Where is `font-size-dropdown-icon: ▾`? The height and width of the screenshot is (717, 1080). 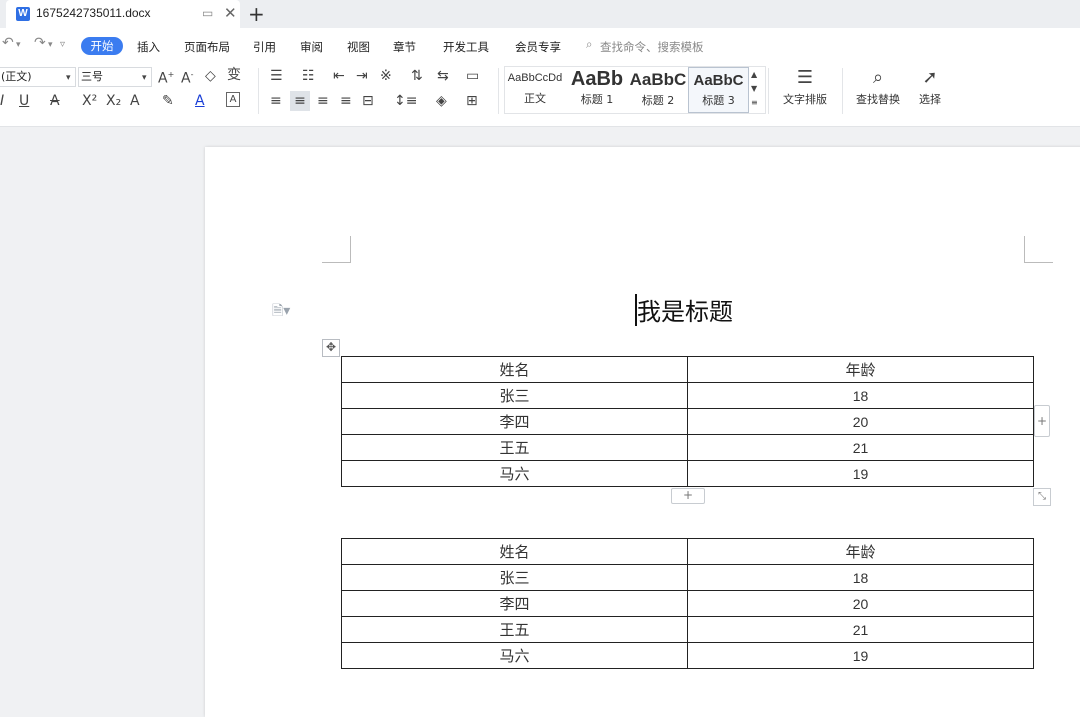 font-size-dropdown-icon: ▾ is located at coordinates (144, 78).